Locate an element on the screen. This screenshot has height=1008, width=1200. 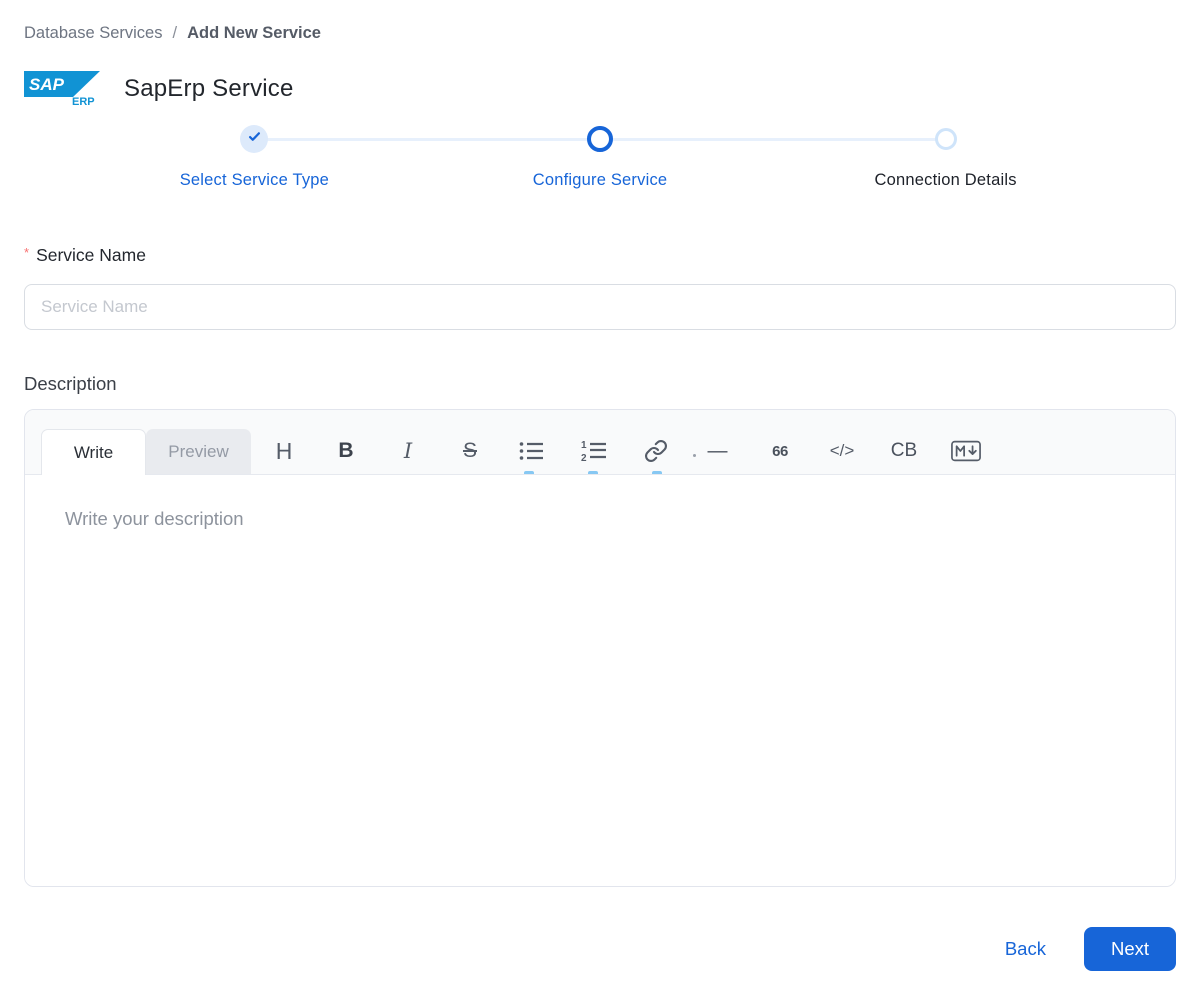
heading-icon: H is located at coordinates (284, 451).